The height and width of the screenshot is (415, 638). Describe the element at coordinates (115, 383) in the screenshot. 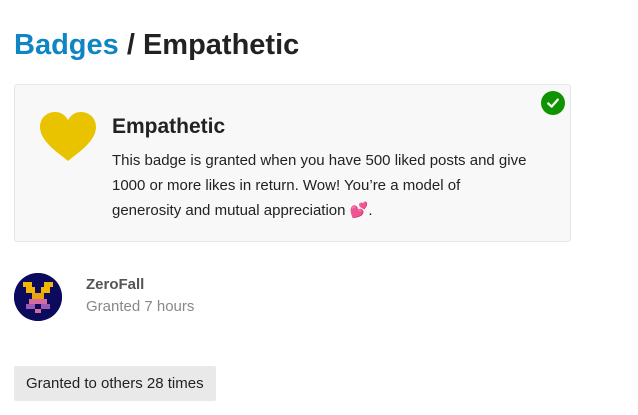

I see `granted-to-others-button: Granted to others 28 times` at that location.